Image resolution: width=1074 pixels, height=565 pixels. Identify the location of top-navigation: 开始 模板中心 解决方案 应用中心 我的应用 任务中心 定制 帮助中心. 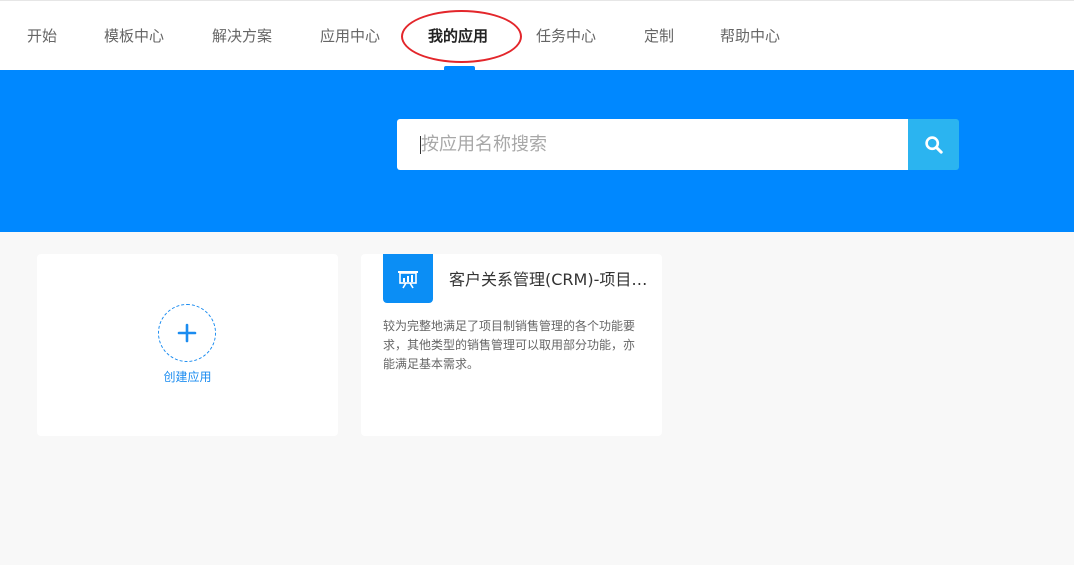
(537, 35).